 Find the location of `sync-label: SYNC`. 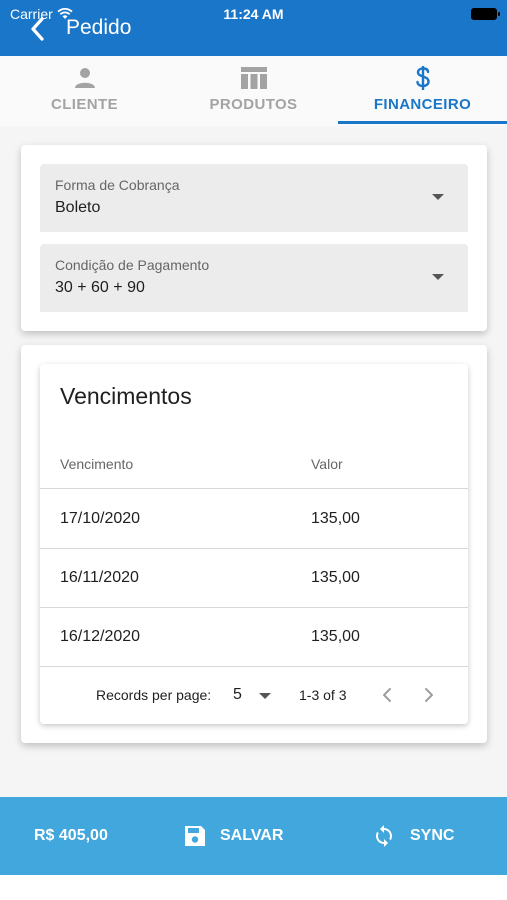

sync-label: SYNC is located at coordinates (432, 835).